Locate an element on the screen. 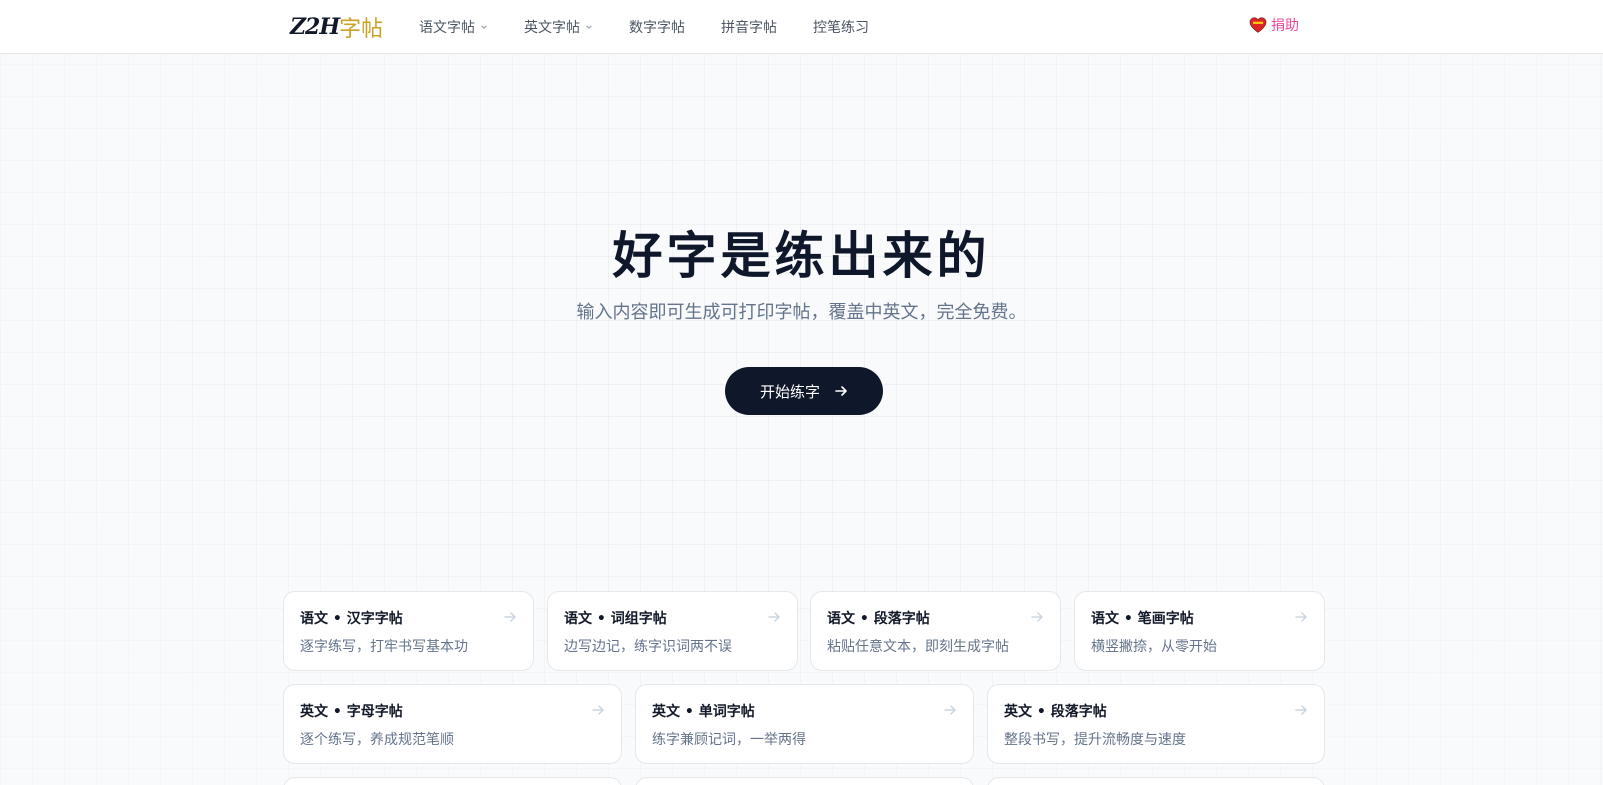 This screenshot has width=1603, height=785. nav-item-numbers: 数字字帖 is located at coordinates (657, 27).